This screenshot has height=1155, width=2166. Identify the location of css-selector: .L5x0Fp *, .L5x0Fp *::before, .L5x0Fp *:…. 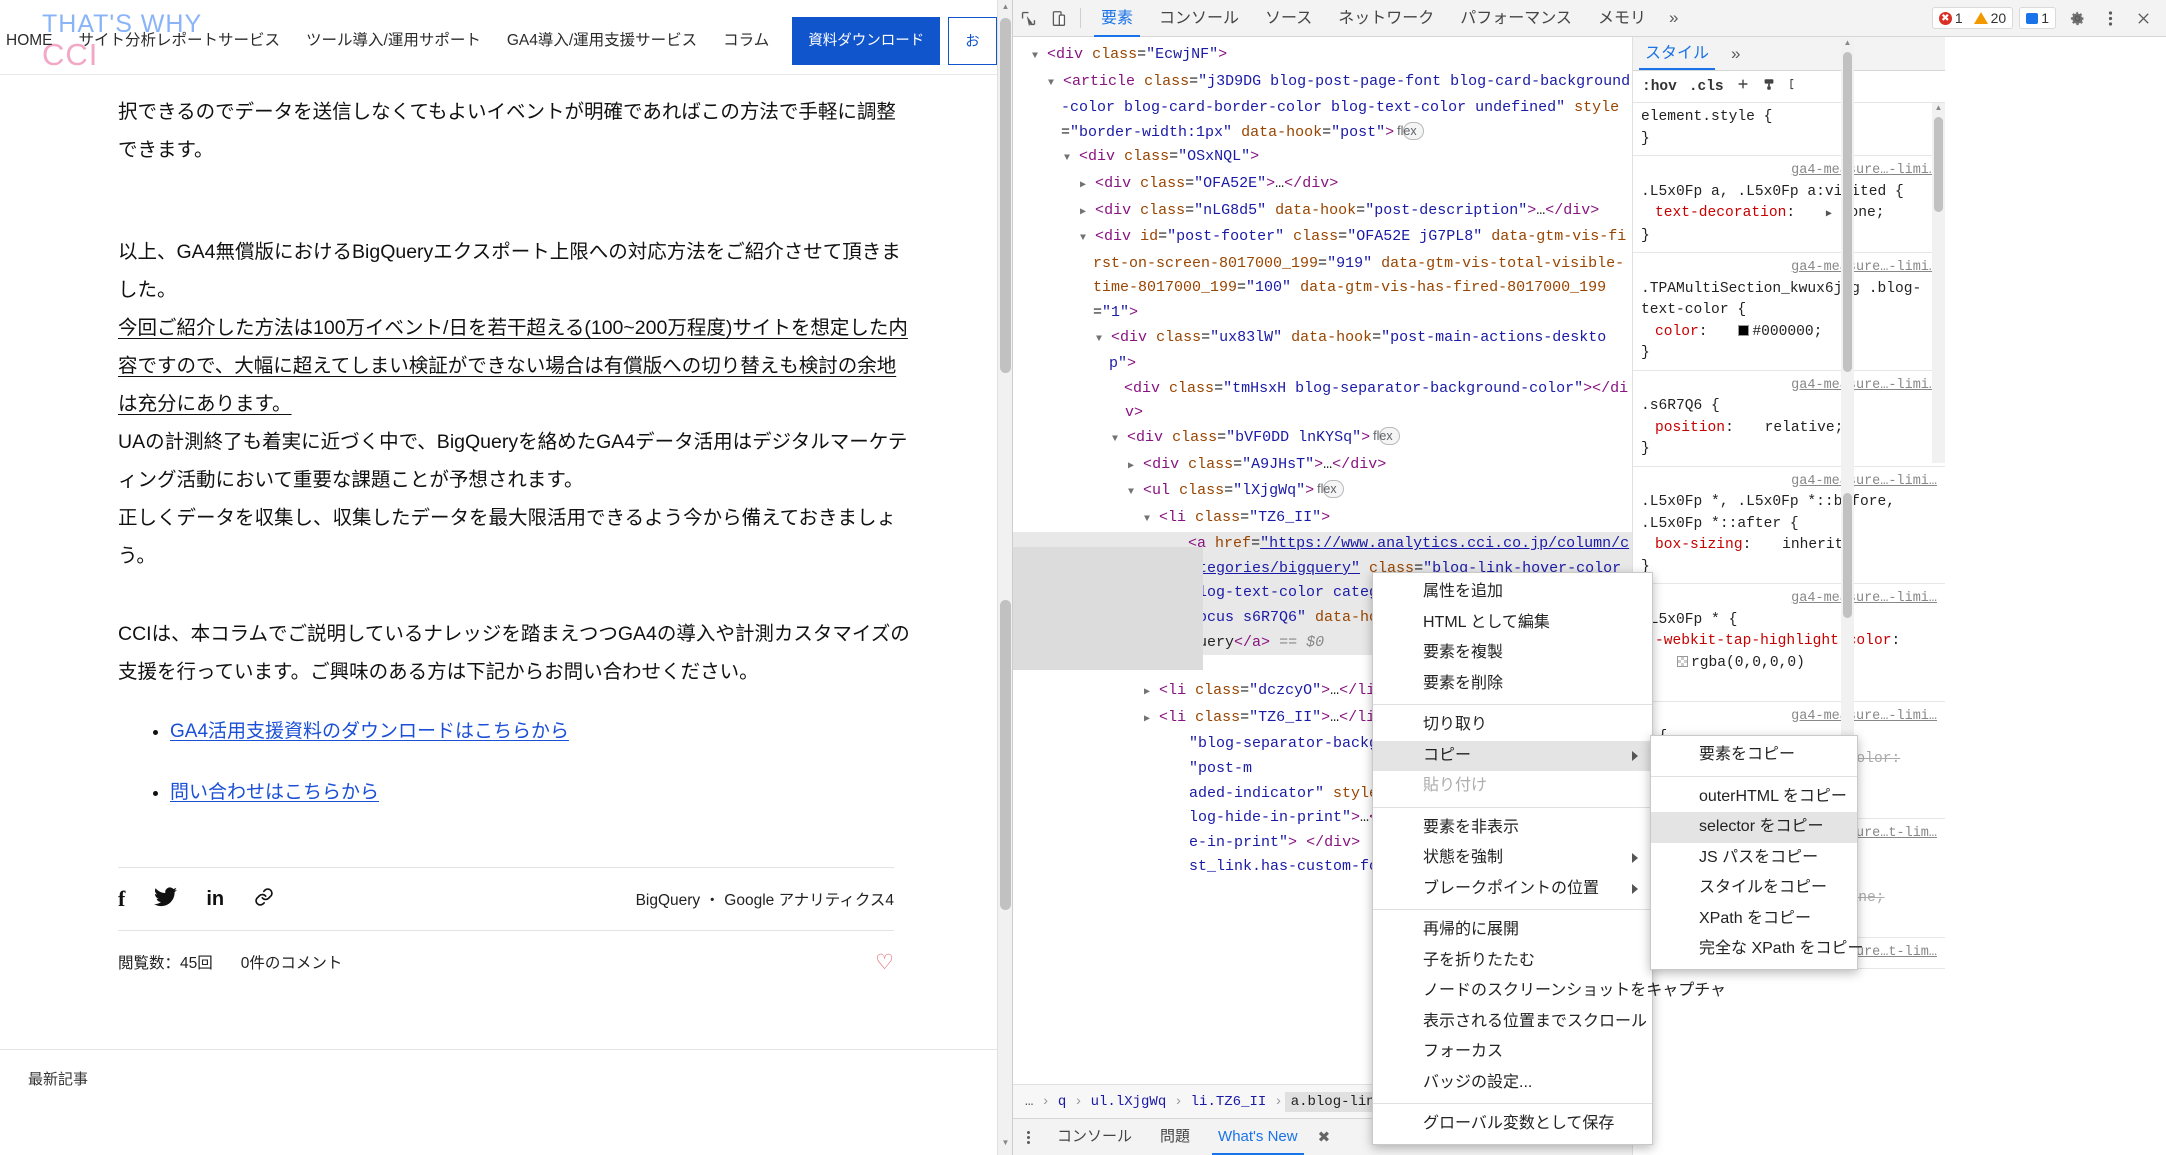
(1789, 513).